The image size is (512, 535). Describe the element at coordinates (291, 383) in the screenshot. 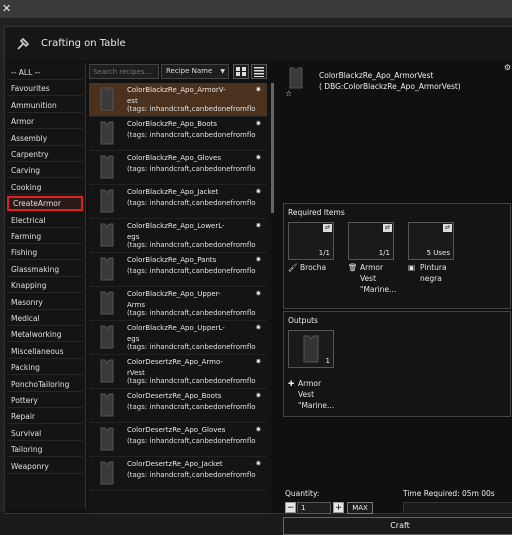

I see `output-icon: ✚` at that location.